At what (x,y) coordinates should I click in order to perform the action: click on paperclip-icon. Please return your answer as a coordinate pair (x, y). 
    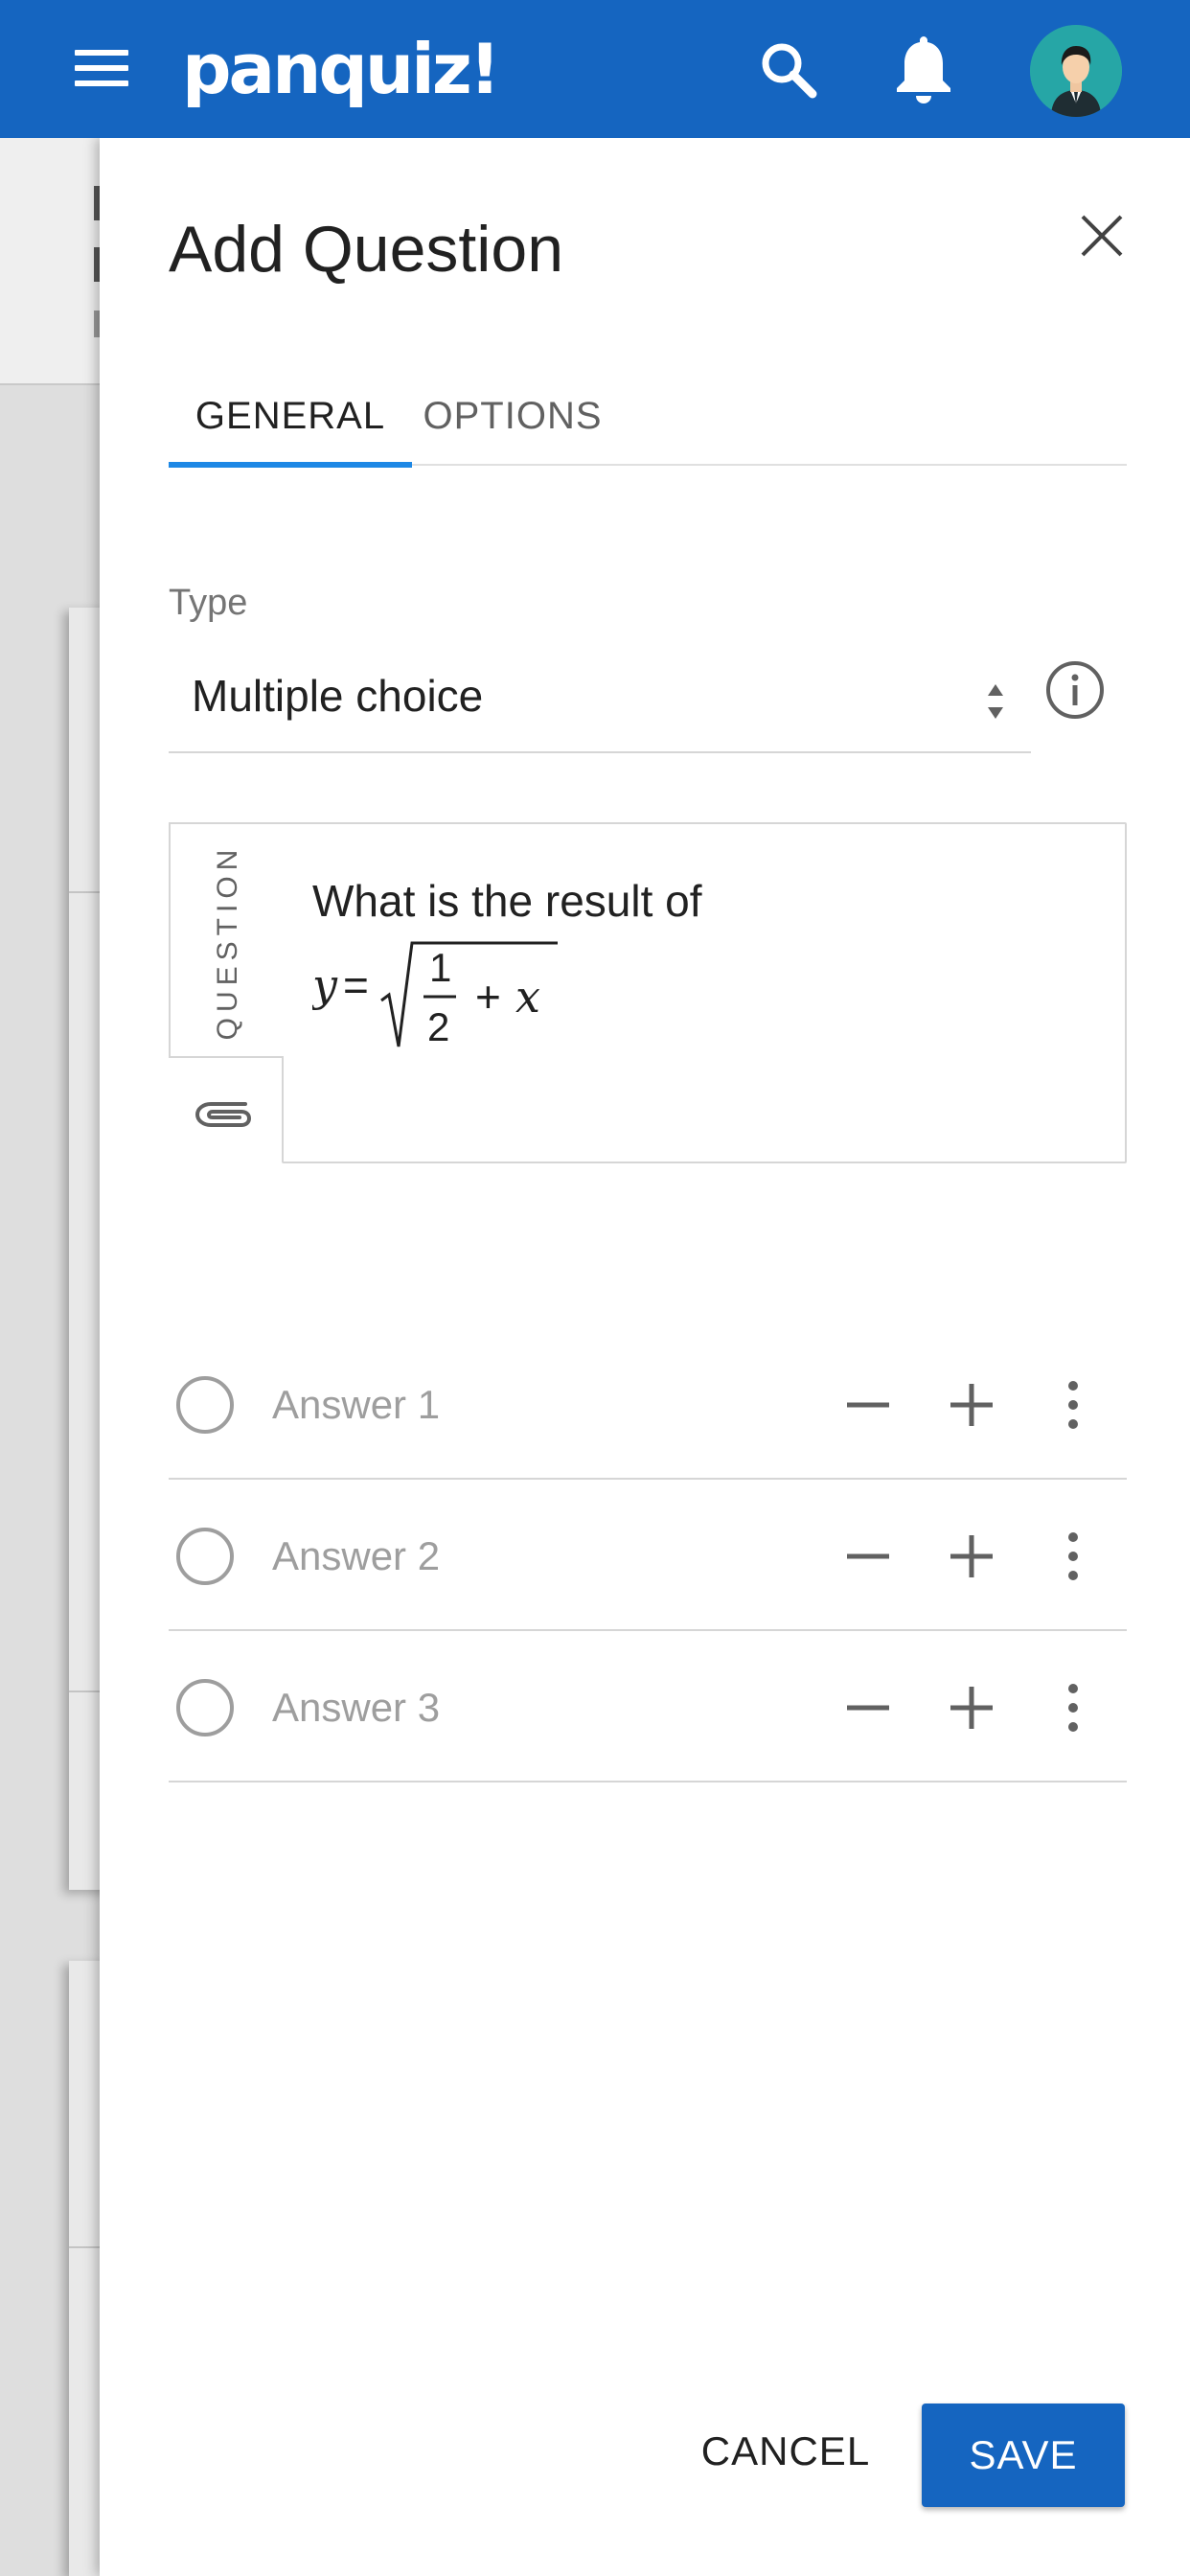
    Looking at the image, I should click on (225, 1111).